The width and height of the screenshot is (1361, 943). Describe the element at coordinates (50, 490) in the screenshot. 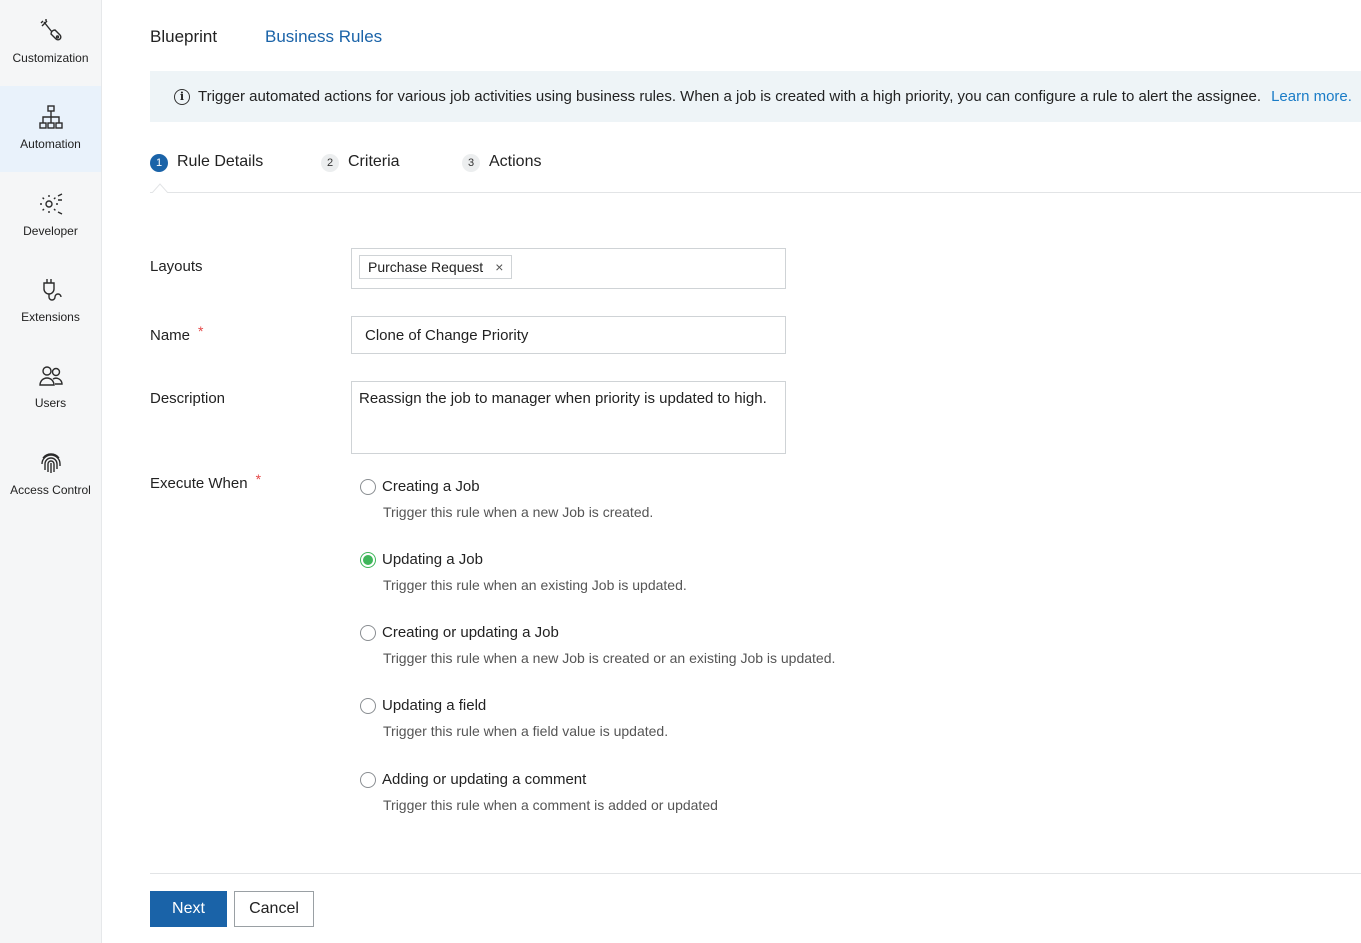

I see `sidebar-item-label: Access Control` at that location.